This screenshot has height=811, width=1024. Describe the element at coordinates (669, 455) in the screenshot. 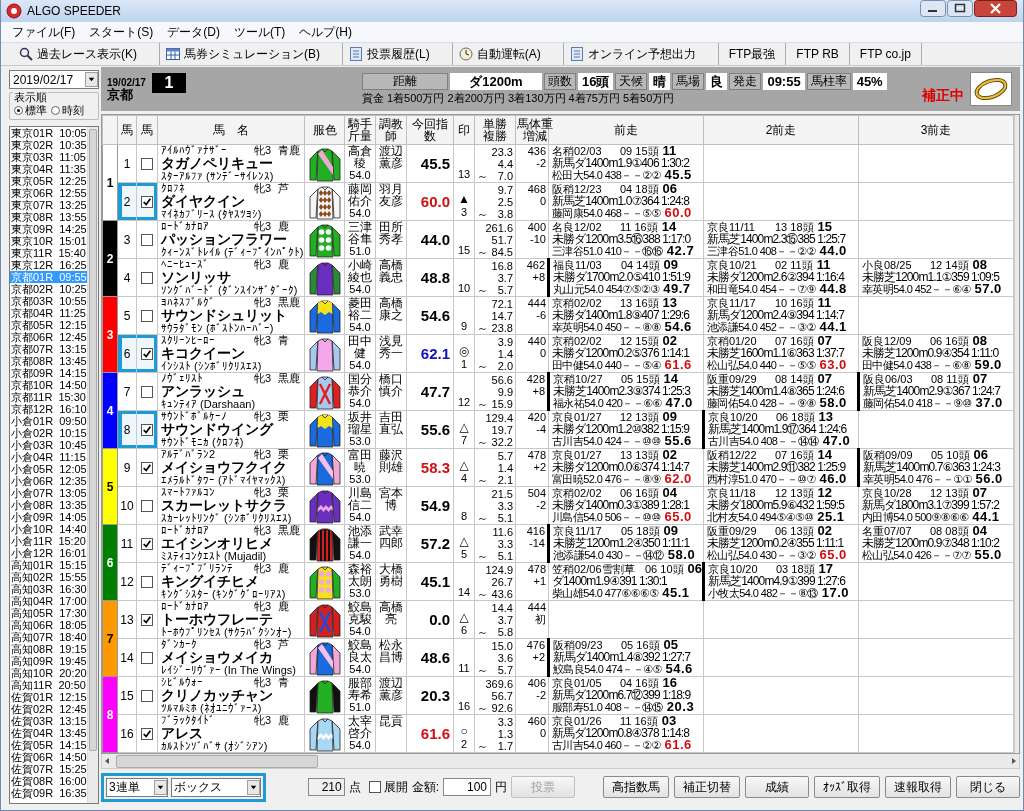

I see `past-race-finish: 02` at that location.